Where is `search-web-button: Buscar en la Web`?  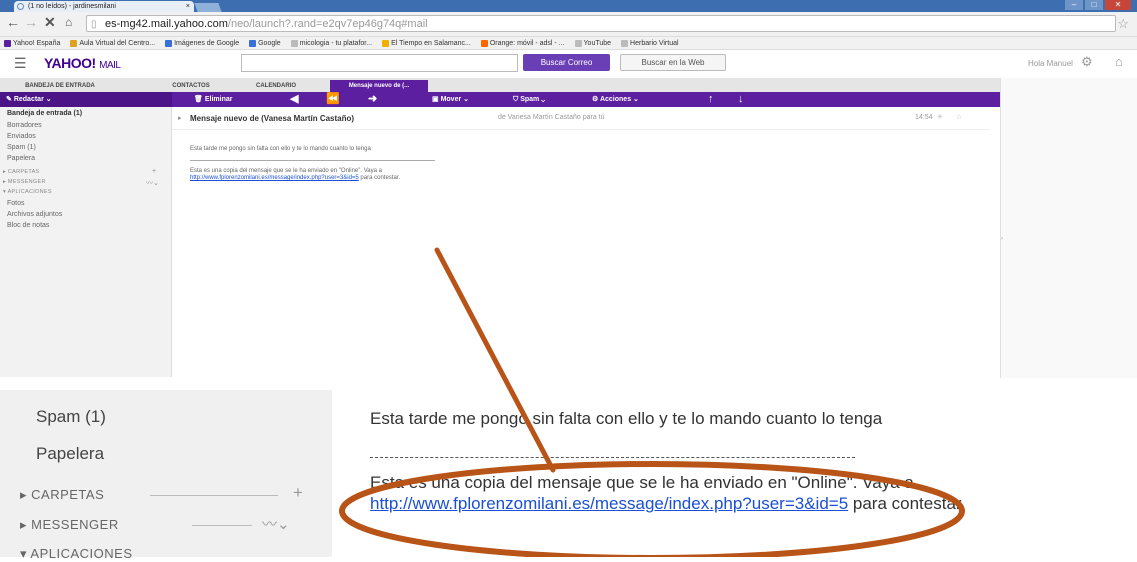 search-web-button: Buscar en la Web is located at coordinates (673, 62).